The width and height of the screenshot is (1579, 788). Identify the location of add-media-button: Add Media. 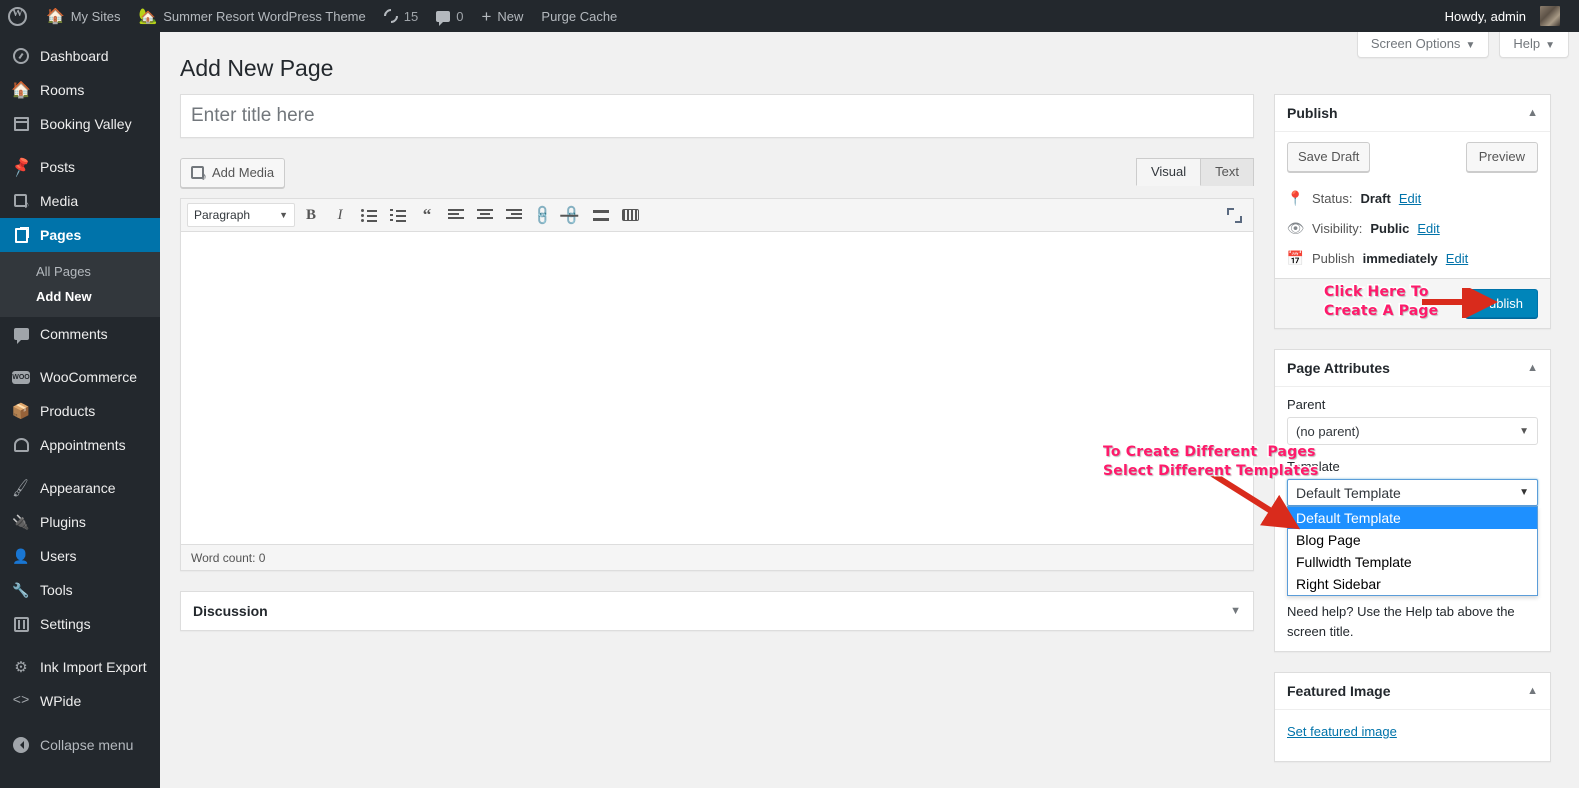
(233, 173).